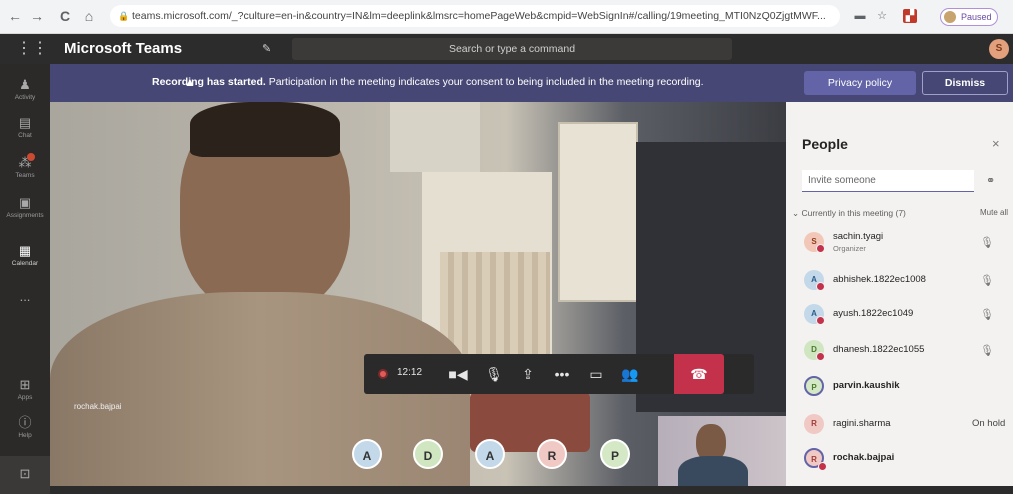  What do you see at coordinates (615, 454) in the screenshot?
I see `participant-bubble: P` at bounding box center [615, 454].